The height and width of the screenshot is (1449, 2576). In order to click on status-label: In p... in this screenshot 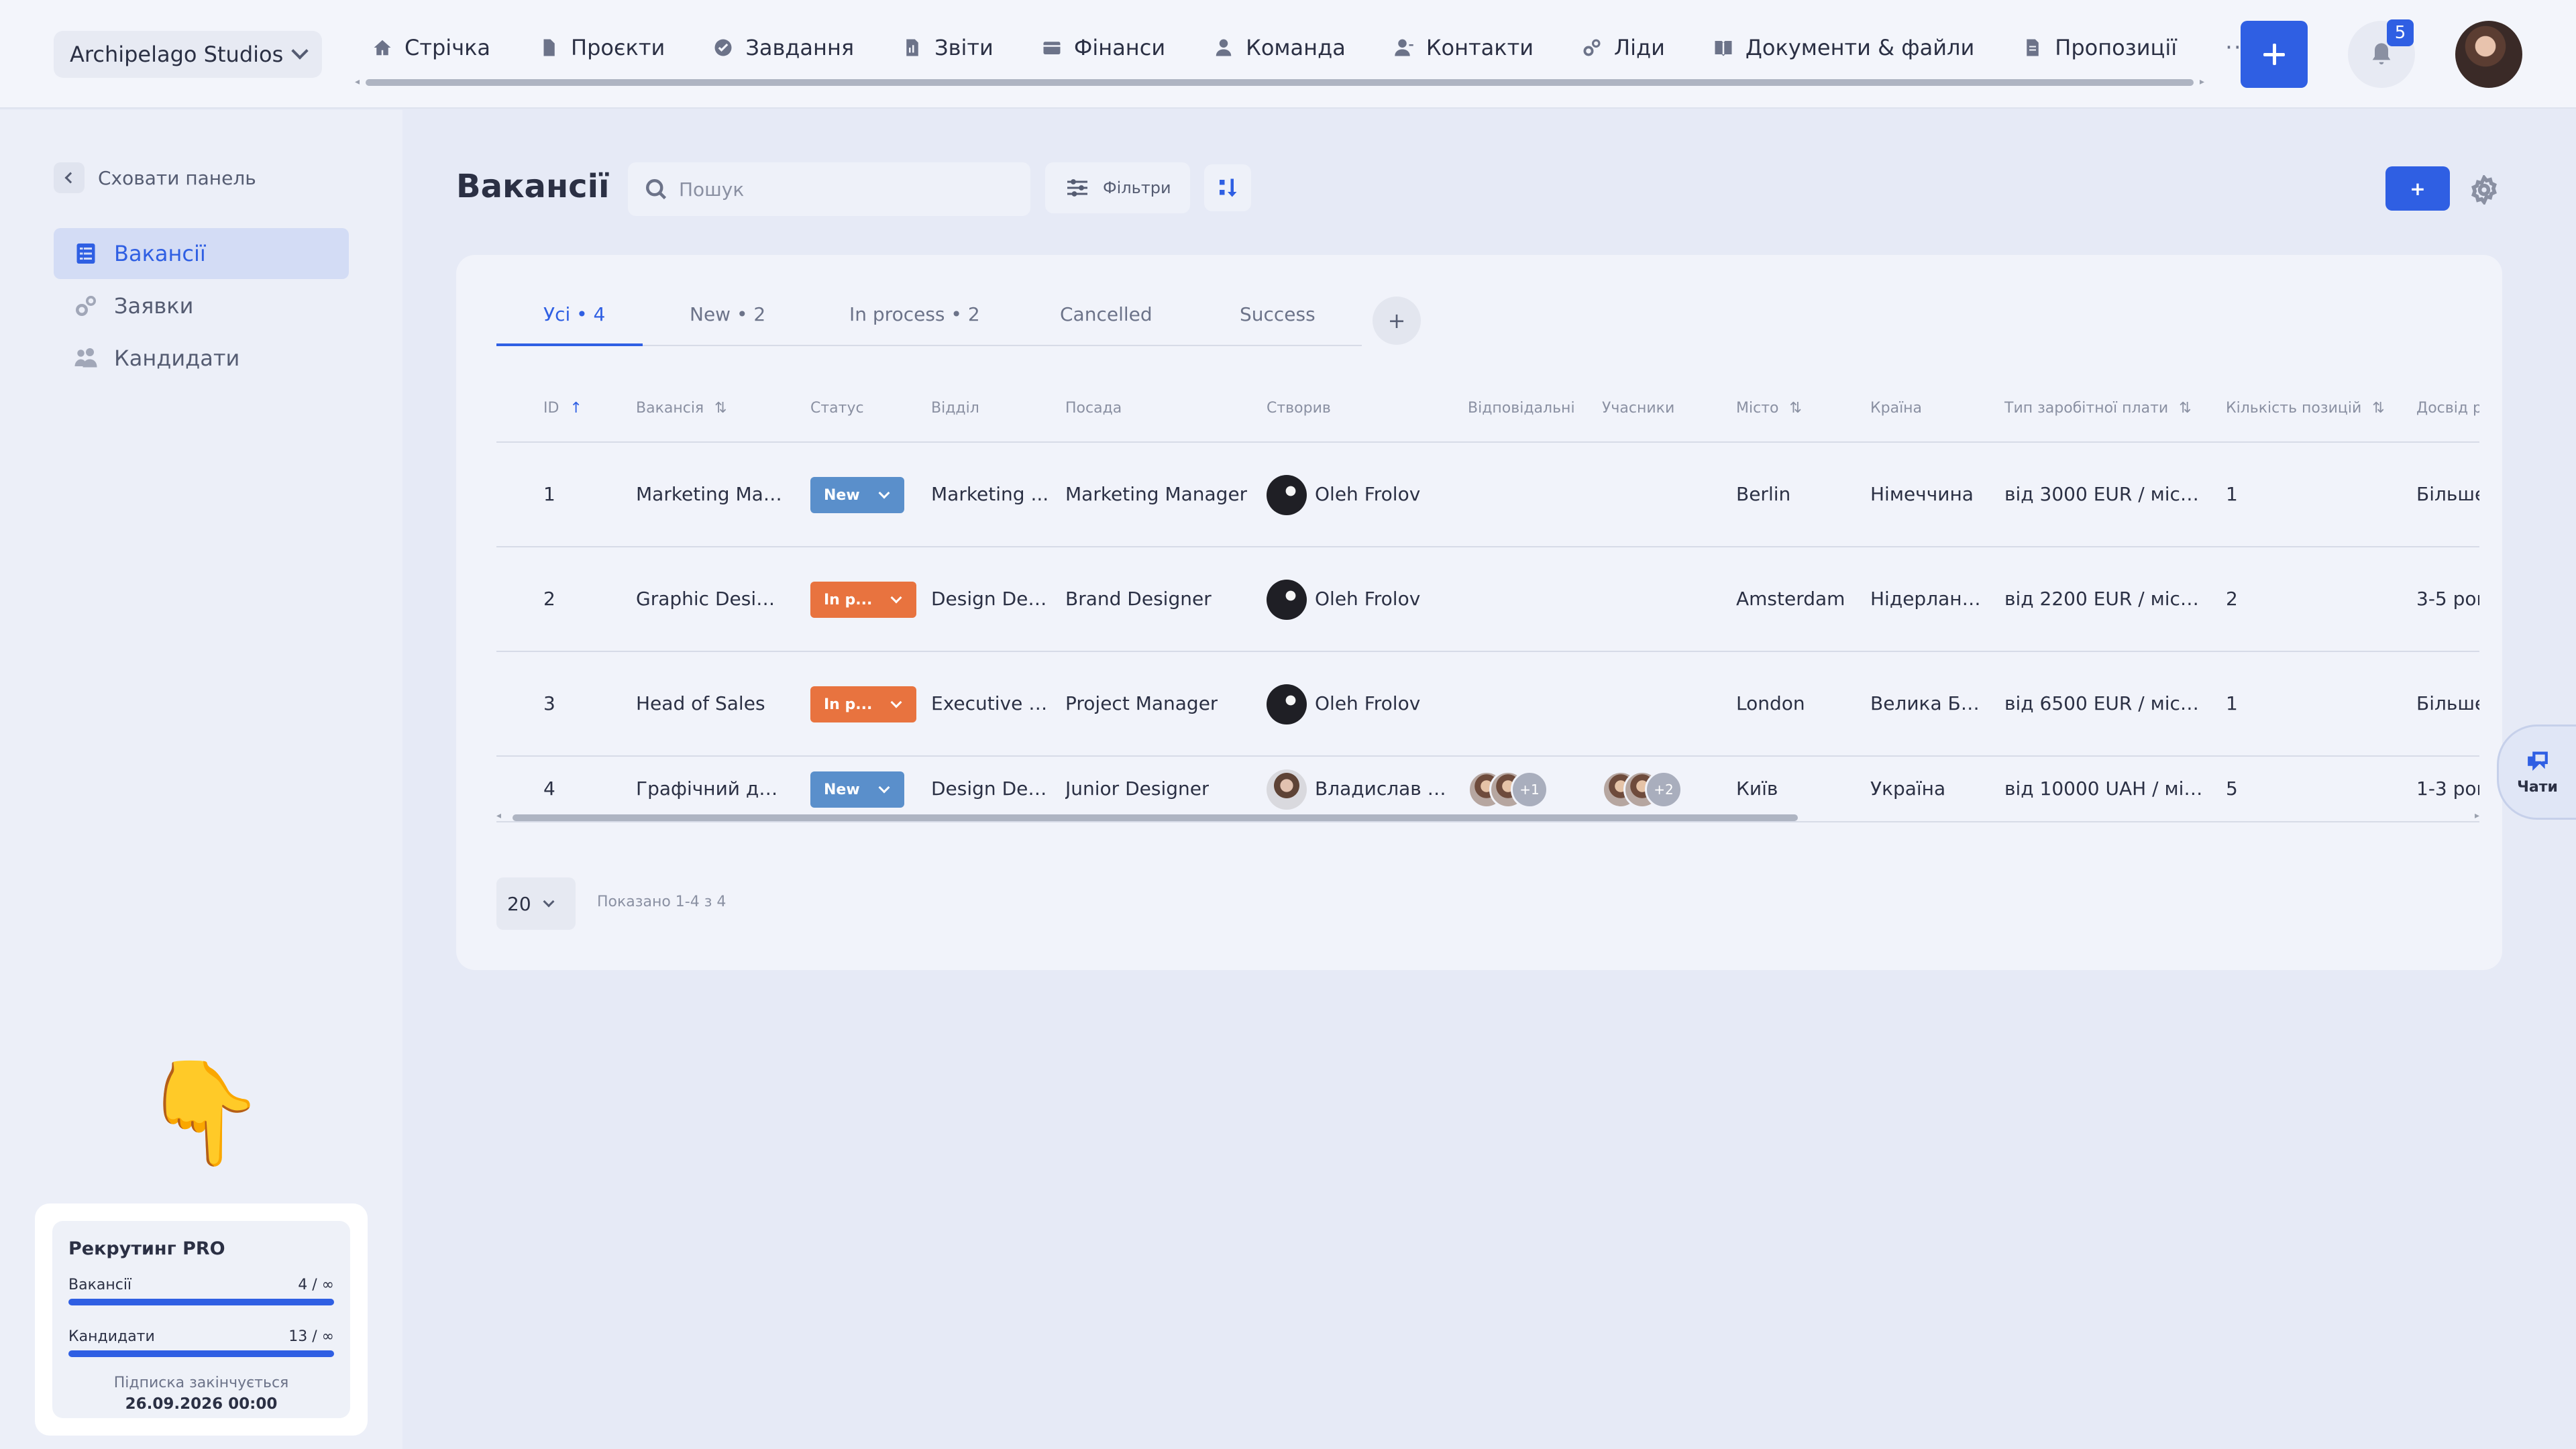, I will do `click(848, 599)`.